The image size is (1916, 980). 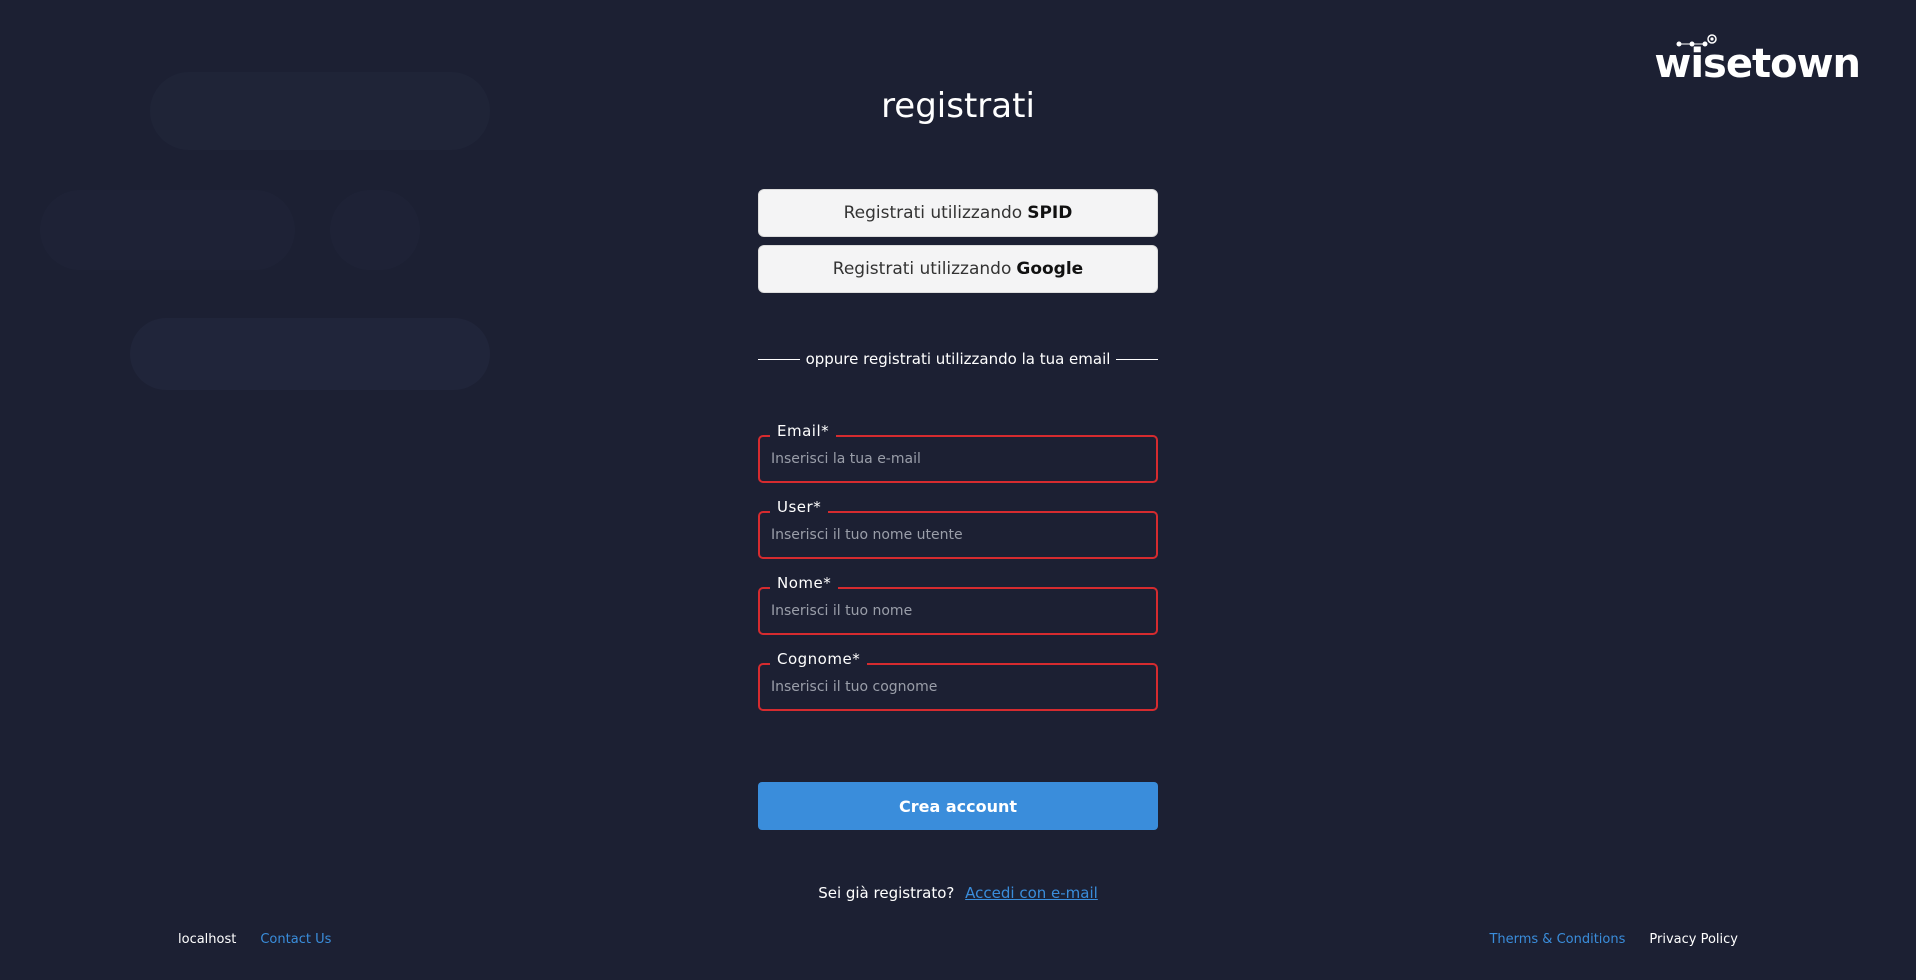 I want to click on user-input, so click(x=958, y=535).